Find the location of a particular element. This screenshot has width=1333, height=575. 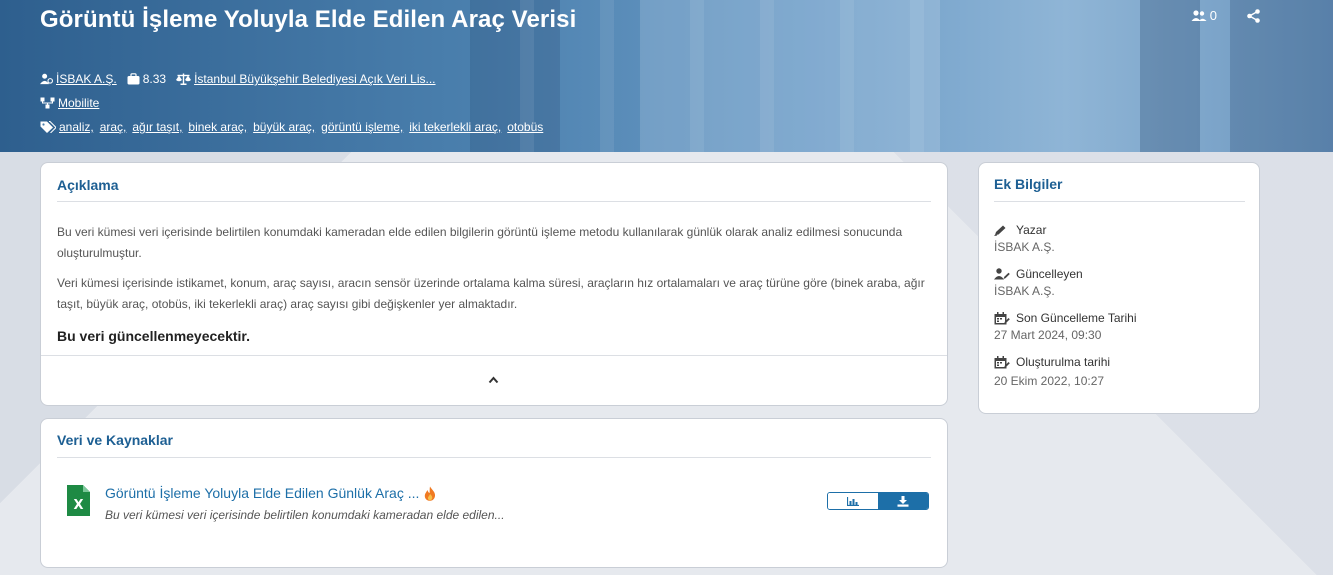

user-icon is located at coordinates (46, 79).